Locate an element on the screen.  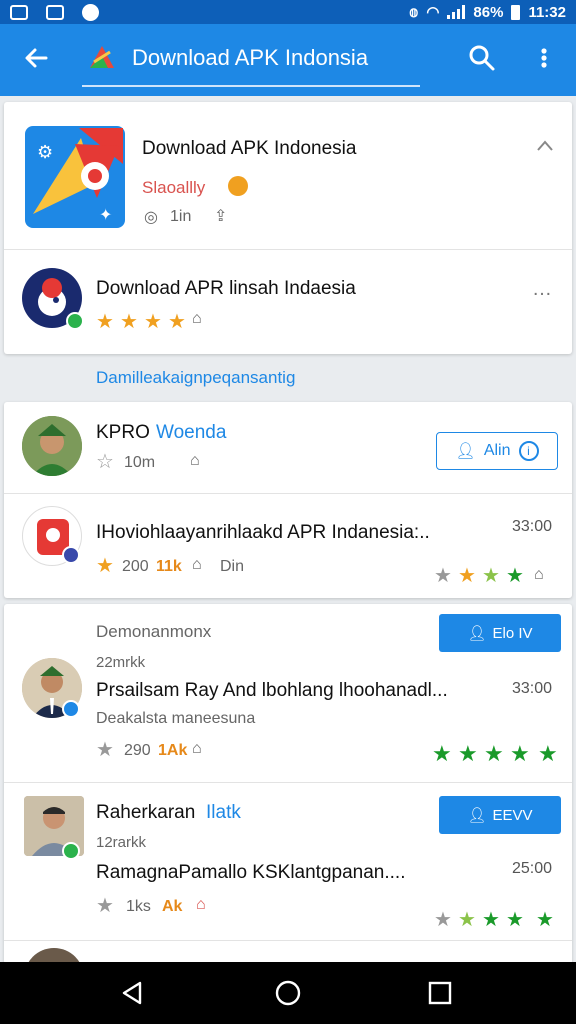
title-underline is located at coordinates (251, 86).